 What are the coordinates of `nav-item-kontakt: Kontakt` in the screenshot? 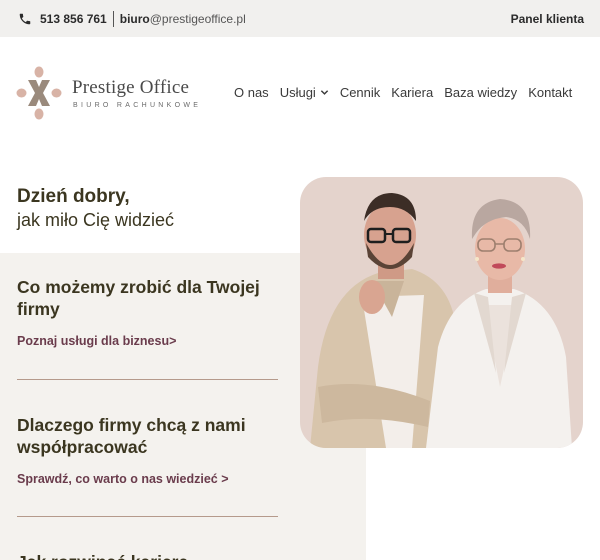 It's located at (550, 92).